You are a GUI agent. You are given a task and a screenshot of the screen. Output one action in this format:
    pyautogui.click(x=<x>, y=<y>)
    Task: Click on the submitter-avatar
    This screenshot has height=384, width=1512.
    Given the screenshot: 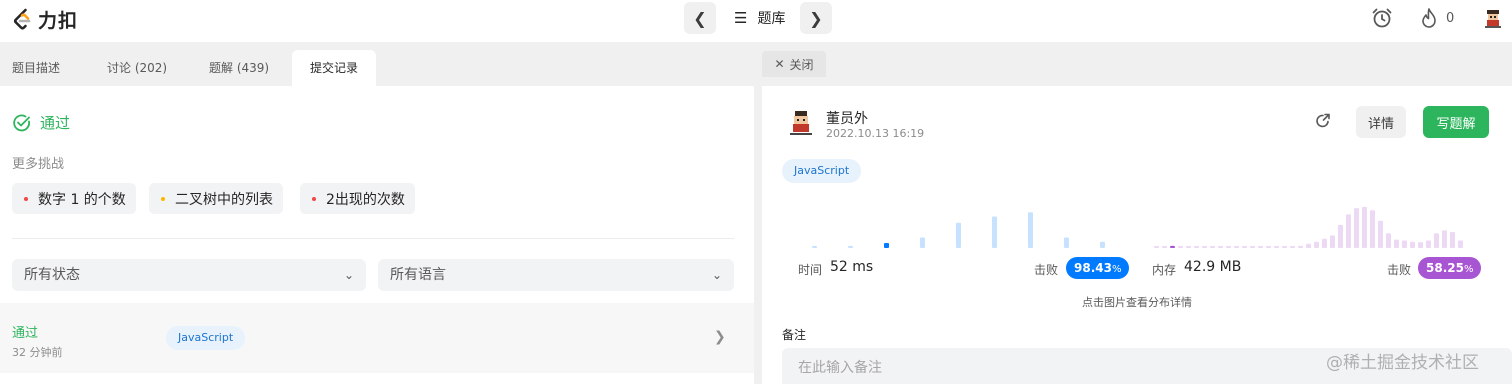 What is the action you would take?
    pyautogui.click(x=801, y=123)
    